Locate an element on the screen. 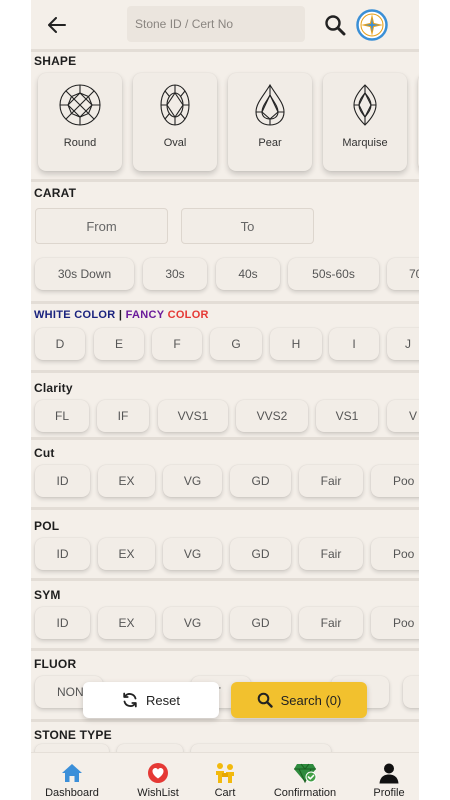 This screenshot has width=450, height=800. nav-item-cart: Cart is located at coordinates (225, 776).